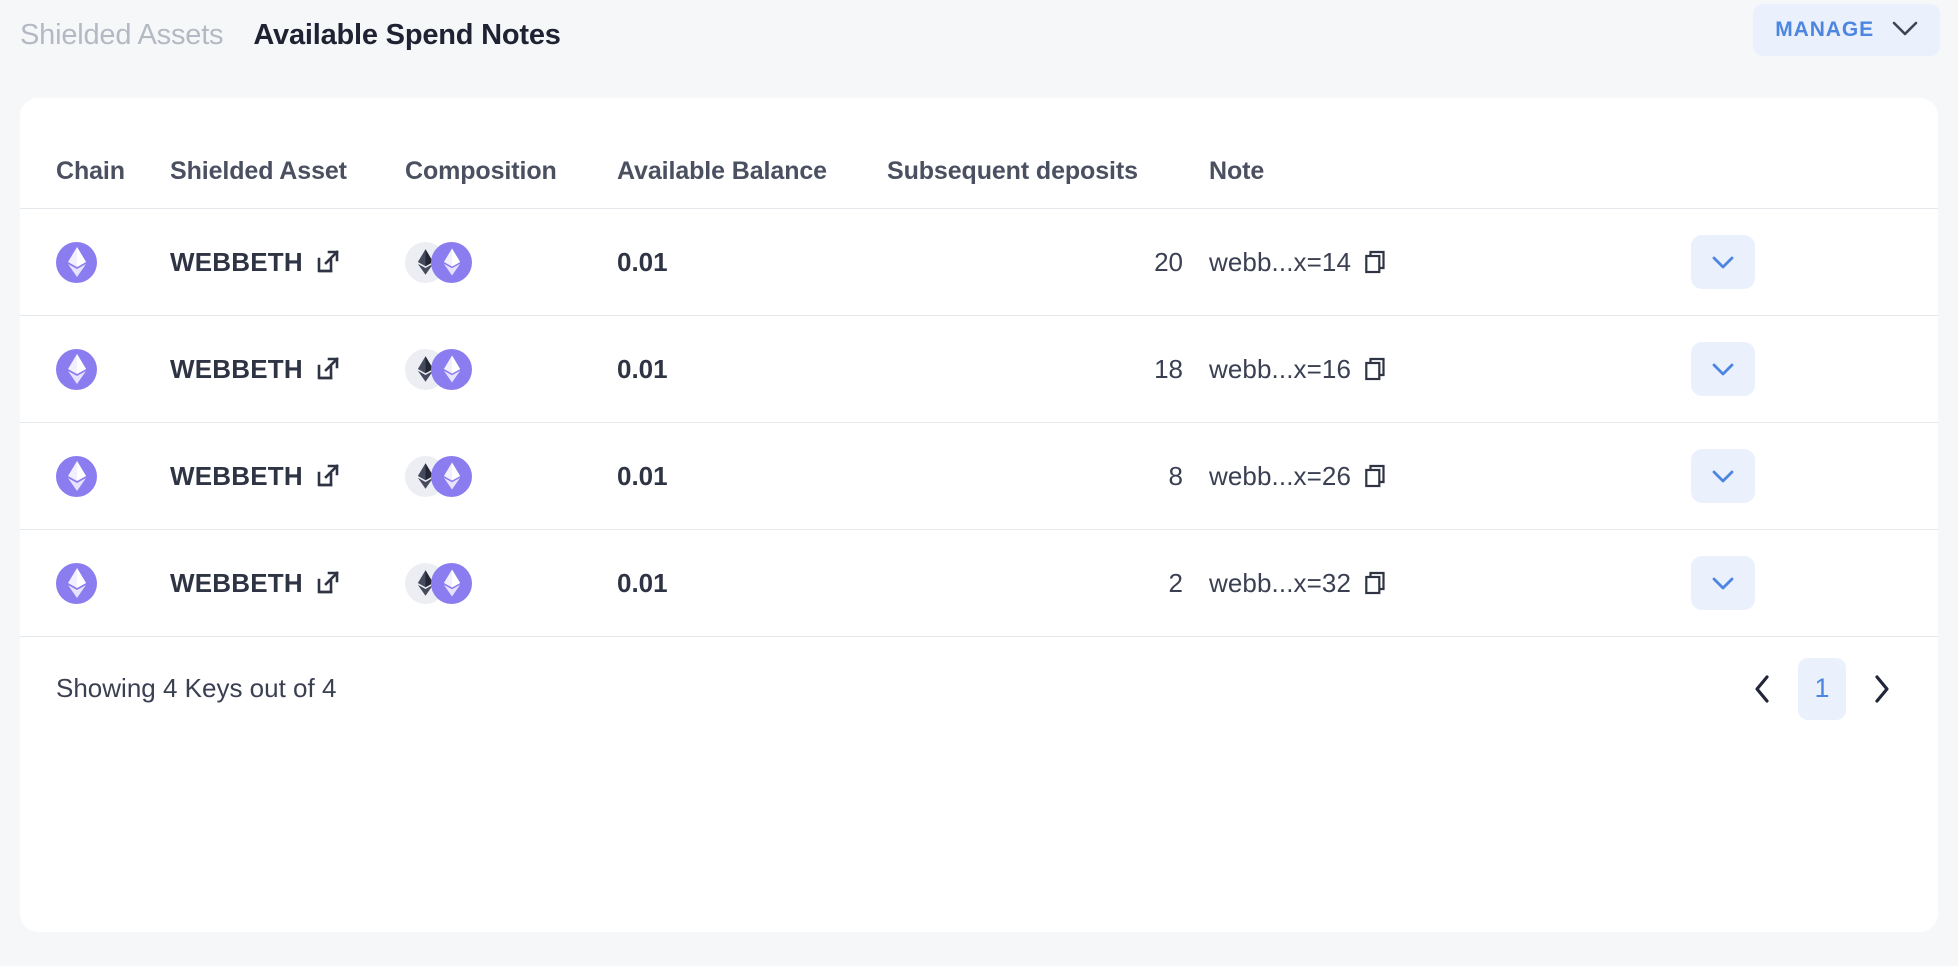 The height and width of the screenshot is (966, 1958). I want to click on cell-subsequent-deposits: 2, so click(1048, 583).